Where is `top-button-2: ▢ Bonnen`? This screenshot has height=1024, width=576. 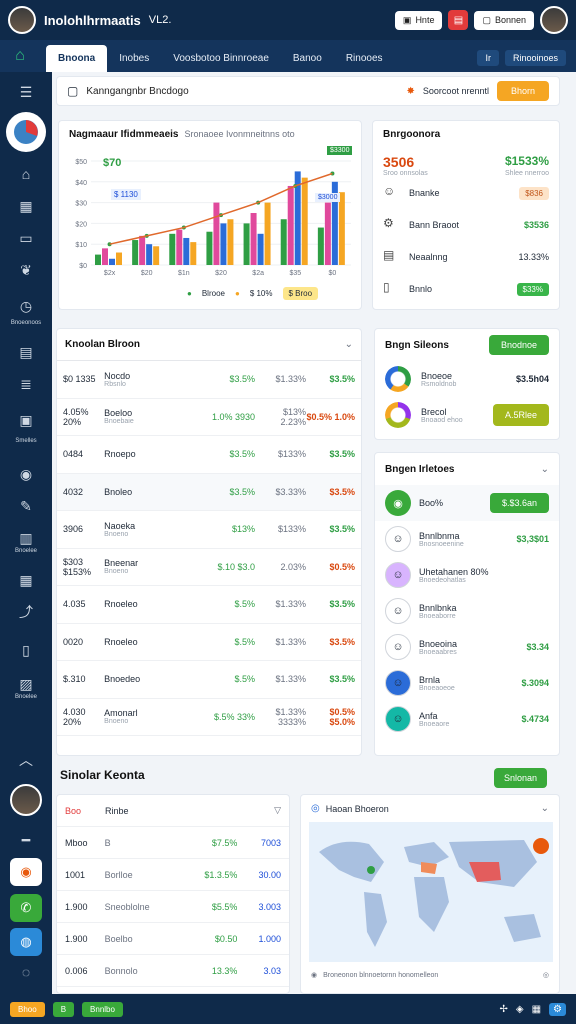
top-button-2: ▢ Bonnen is located at coordinates (504, 20).